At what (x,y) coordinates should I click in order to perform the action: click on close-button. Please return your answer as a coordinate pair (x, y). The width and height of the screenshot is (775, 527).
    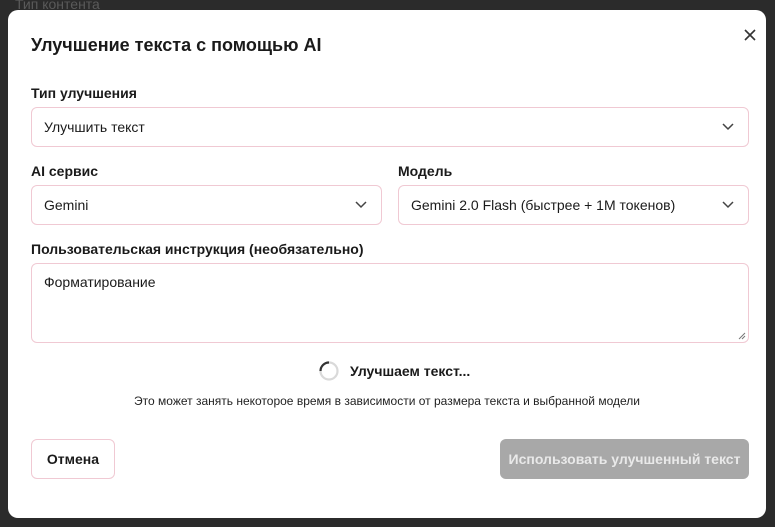
    Looking at the image, I should click on (750, 35).